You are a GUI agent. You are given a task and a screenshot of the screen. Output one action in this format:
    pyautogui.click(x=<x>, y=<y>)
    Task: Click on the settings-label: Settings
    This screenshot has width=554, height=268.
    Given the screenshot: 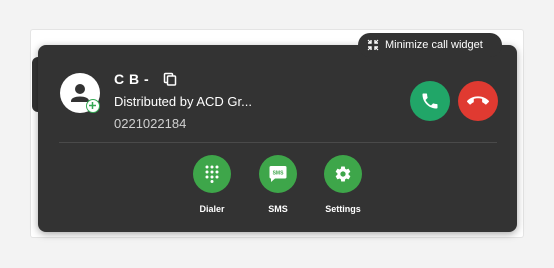 What is the action you would take?
    pyautogui.click(x=343, y=209)
    